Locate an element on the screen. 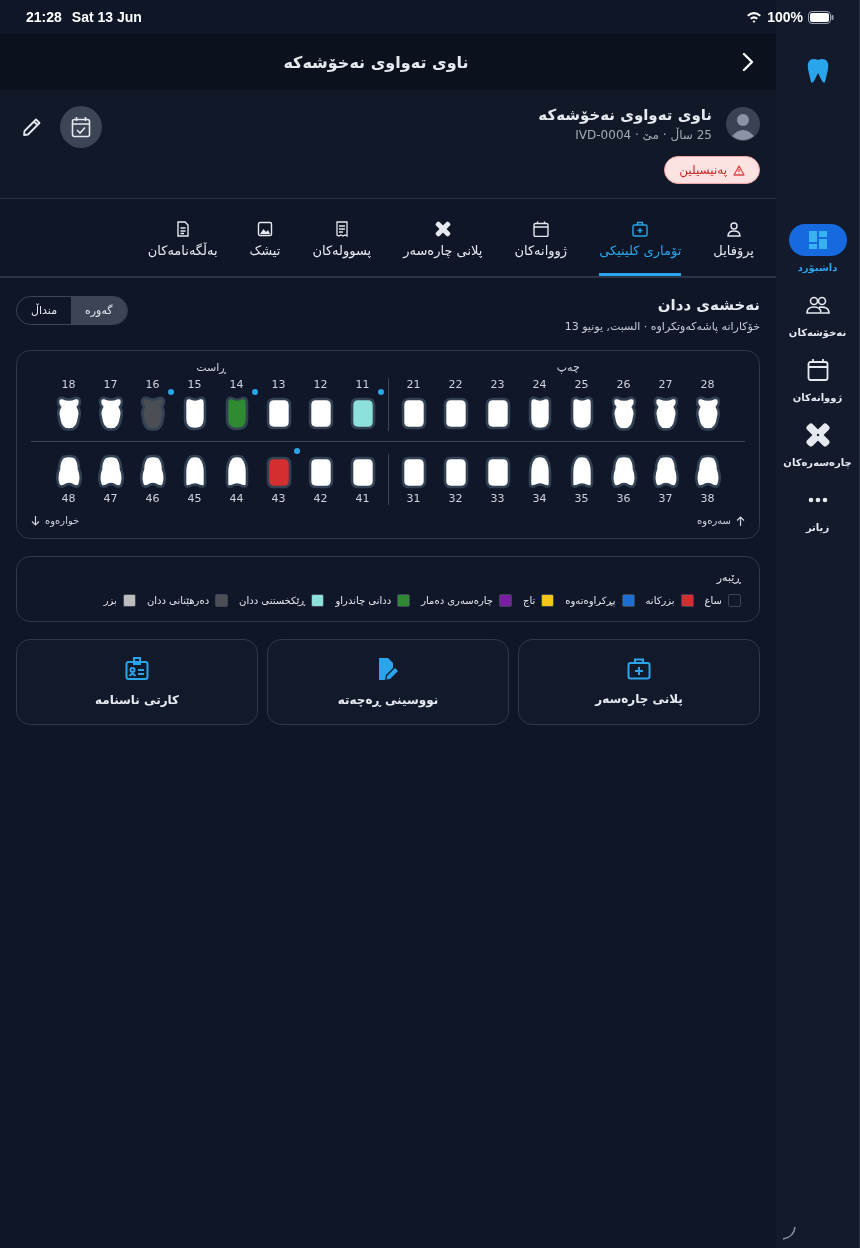 This screenshot has width=860, height=1248. tab: پسوولەکان is located at coordinates (342, 237).